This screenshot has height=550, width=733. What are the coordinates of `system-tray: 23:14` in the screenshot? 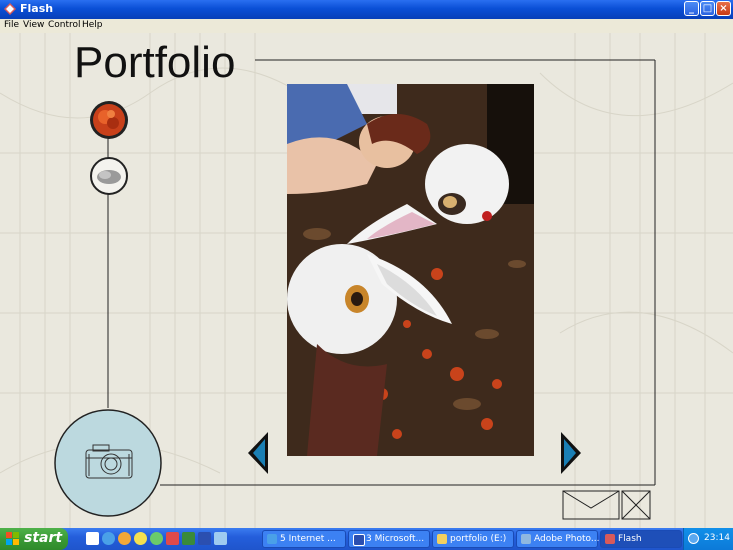 It's located at (708, 539).